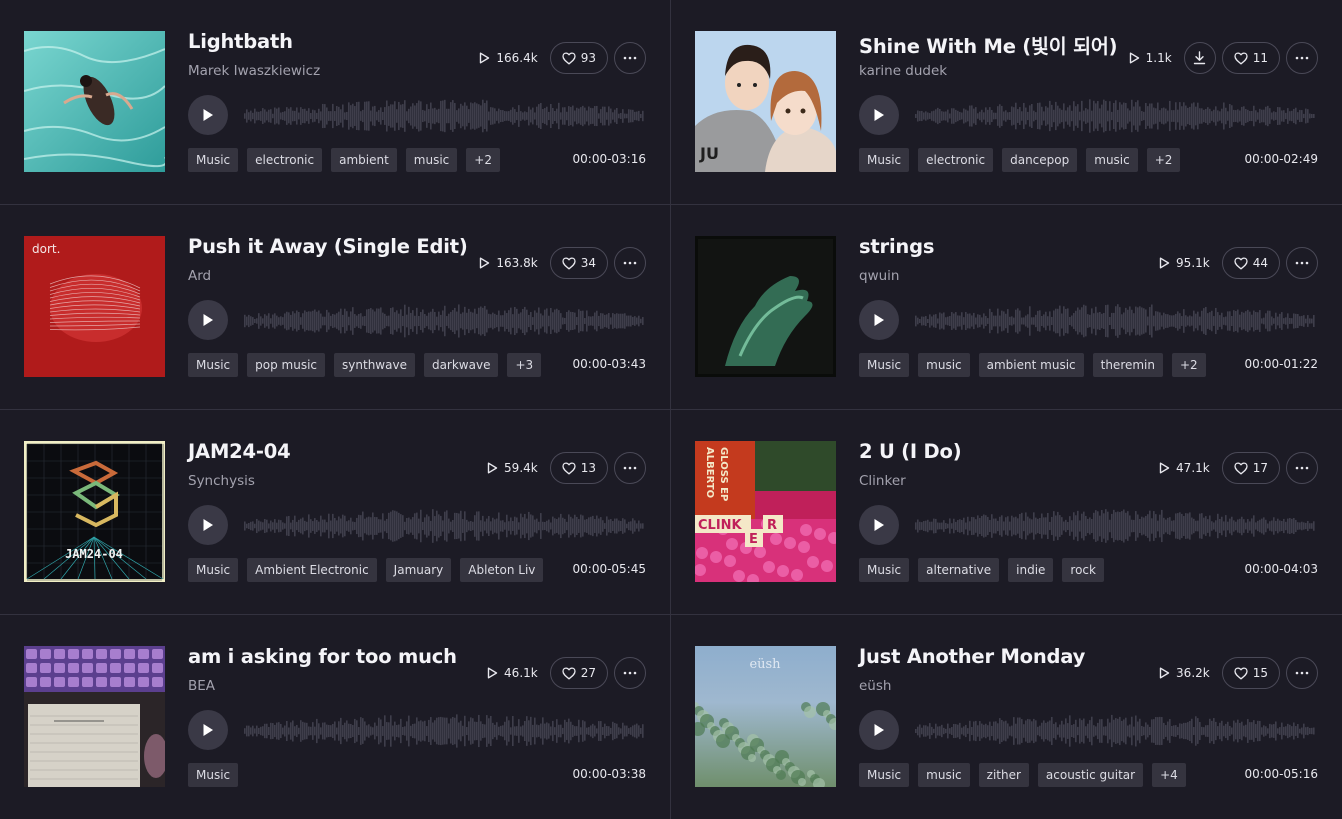 This screenshot has height=819, width=1342. I want to click on tag-chip: theremin, so click(1127, 365).